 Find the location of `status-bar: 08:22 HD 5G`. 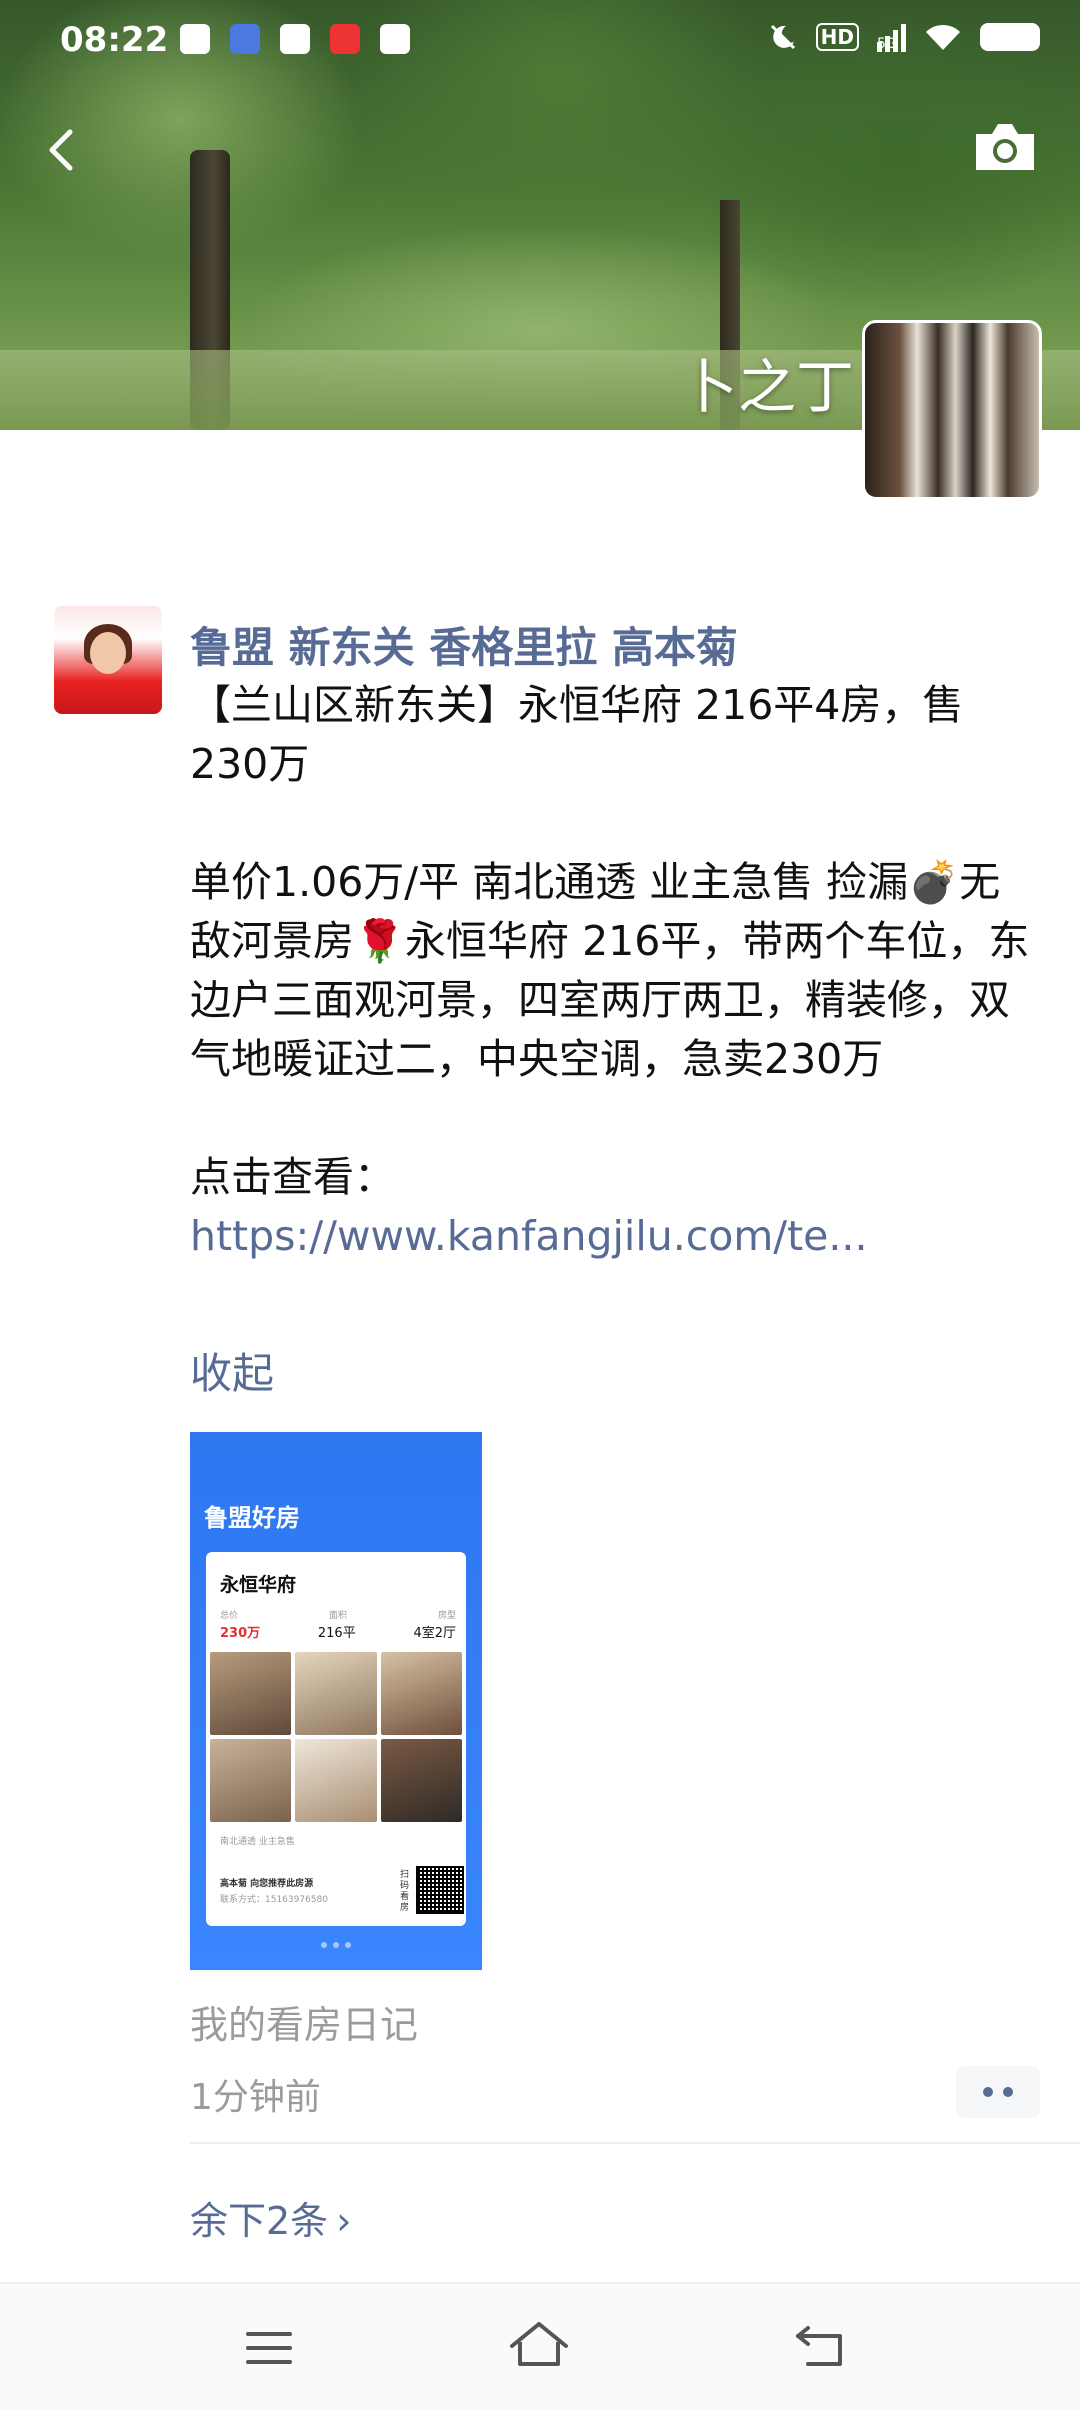

status-bar: 08:22 HD 5G is located at coordinates (540, 40).